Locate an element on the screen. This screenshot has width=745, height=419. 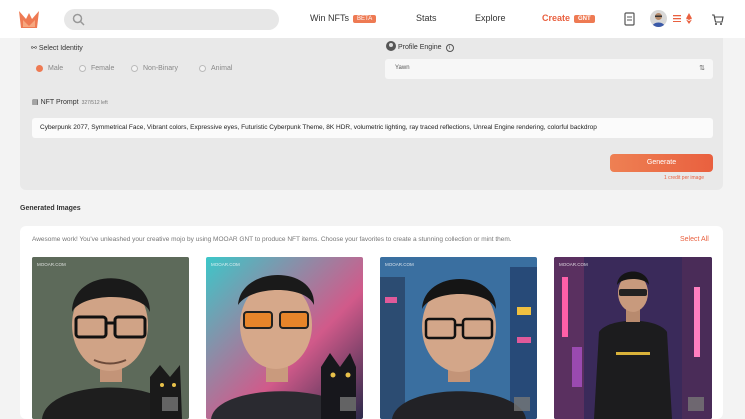
nav-explore: Explore is located at coordinates (490, 18).